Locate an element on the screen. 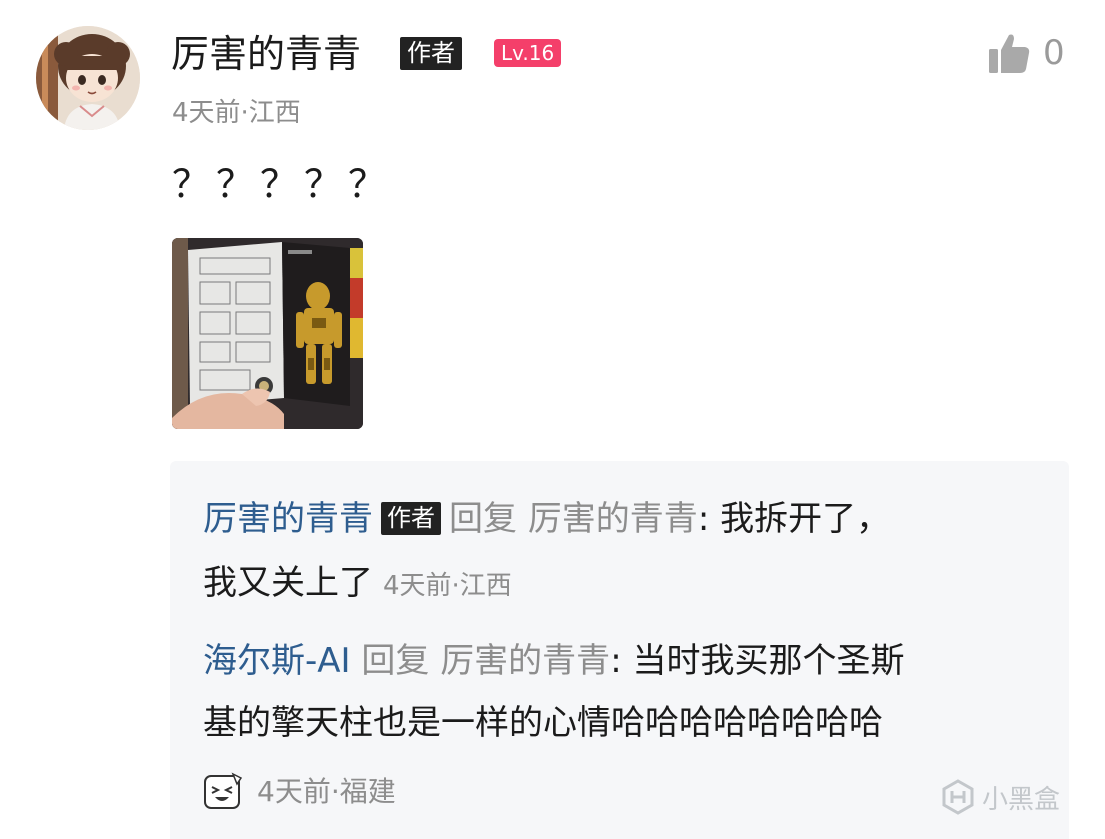 The height and width of the screenshot is (839, 1105). user-avatar is located at coordinates (88, 78).